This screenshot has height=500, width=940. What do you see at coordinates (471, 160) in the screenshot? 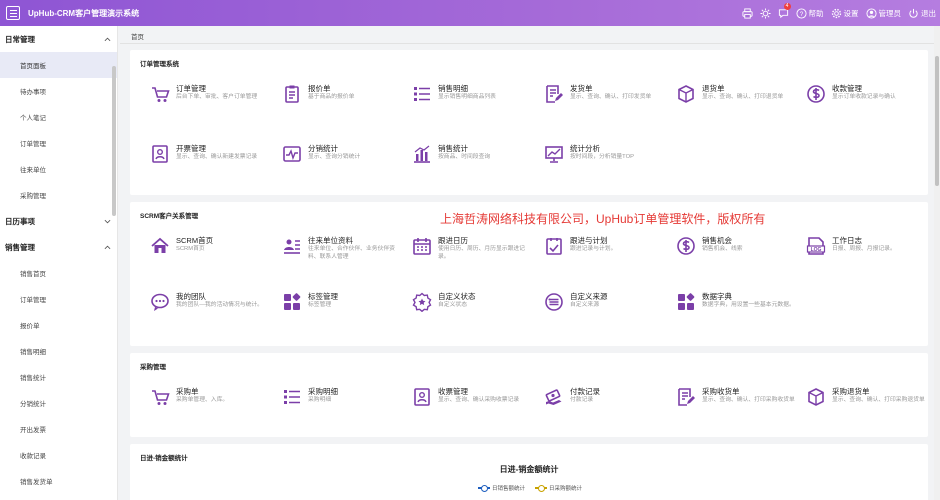
I see `module-tile: 销售统计 按商品、时间段查询` at bounding box center [471, 160].